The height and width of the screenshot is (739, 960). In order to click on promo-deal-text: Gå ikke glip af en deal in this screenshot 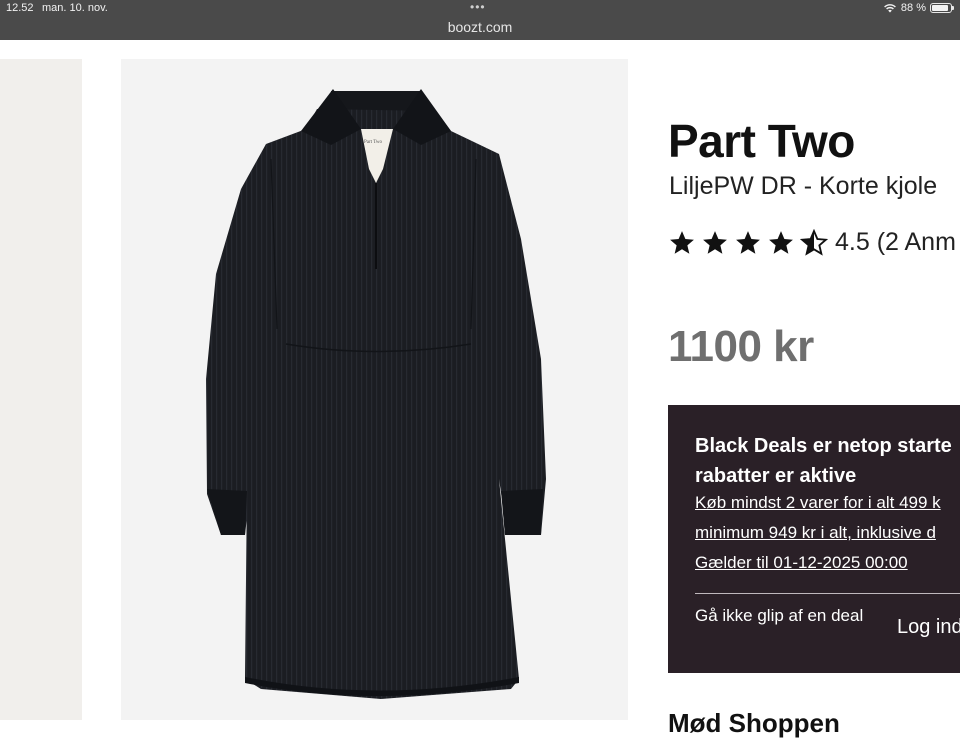, I will do `click(779, 615)`.